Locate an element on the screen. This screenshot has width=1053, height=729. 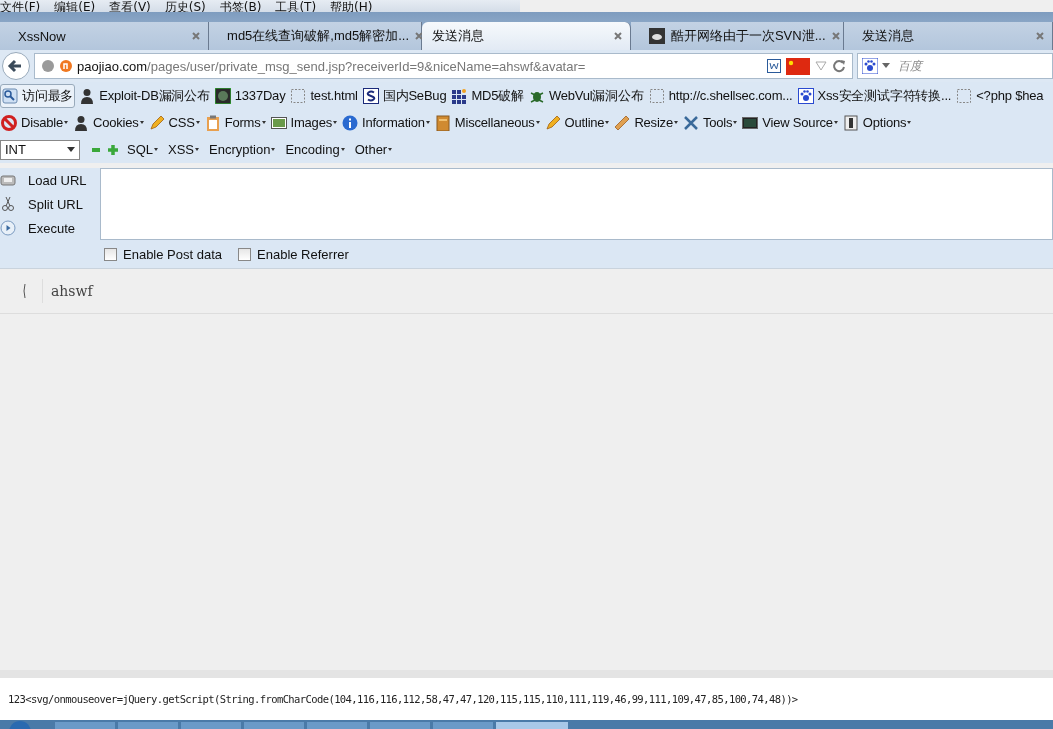
search-icon is located at coordinates (10, 95).